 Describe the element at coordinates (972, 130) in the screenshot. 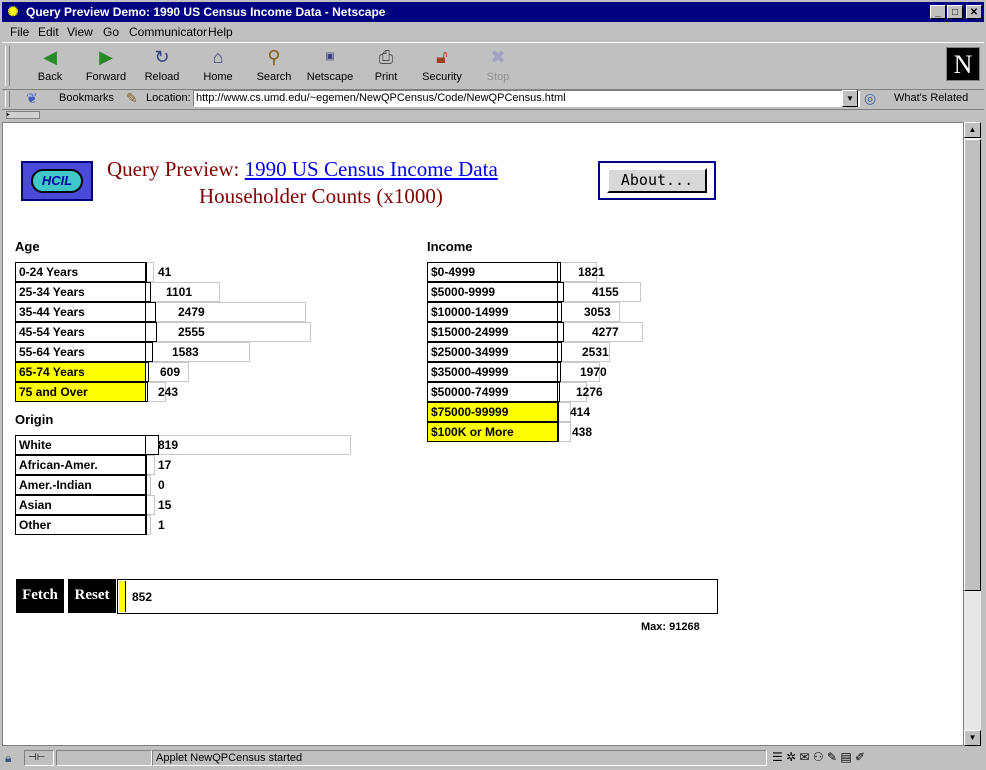

I see `scroll-up-icon: ▲` at that location.